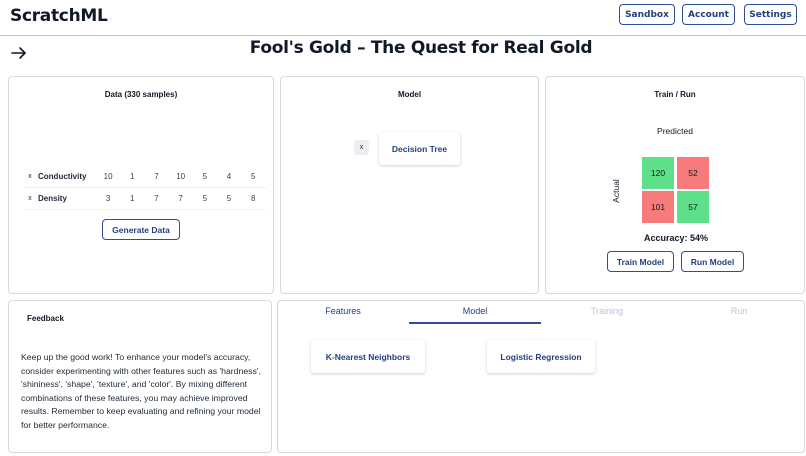  I want to click on logistic-regression-option: Logistic Regression, so click(541, 356).